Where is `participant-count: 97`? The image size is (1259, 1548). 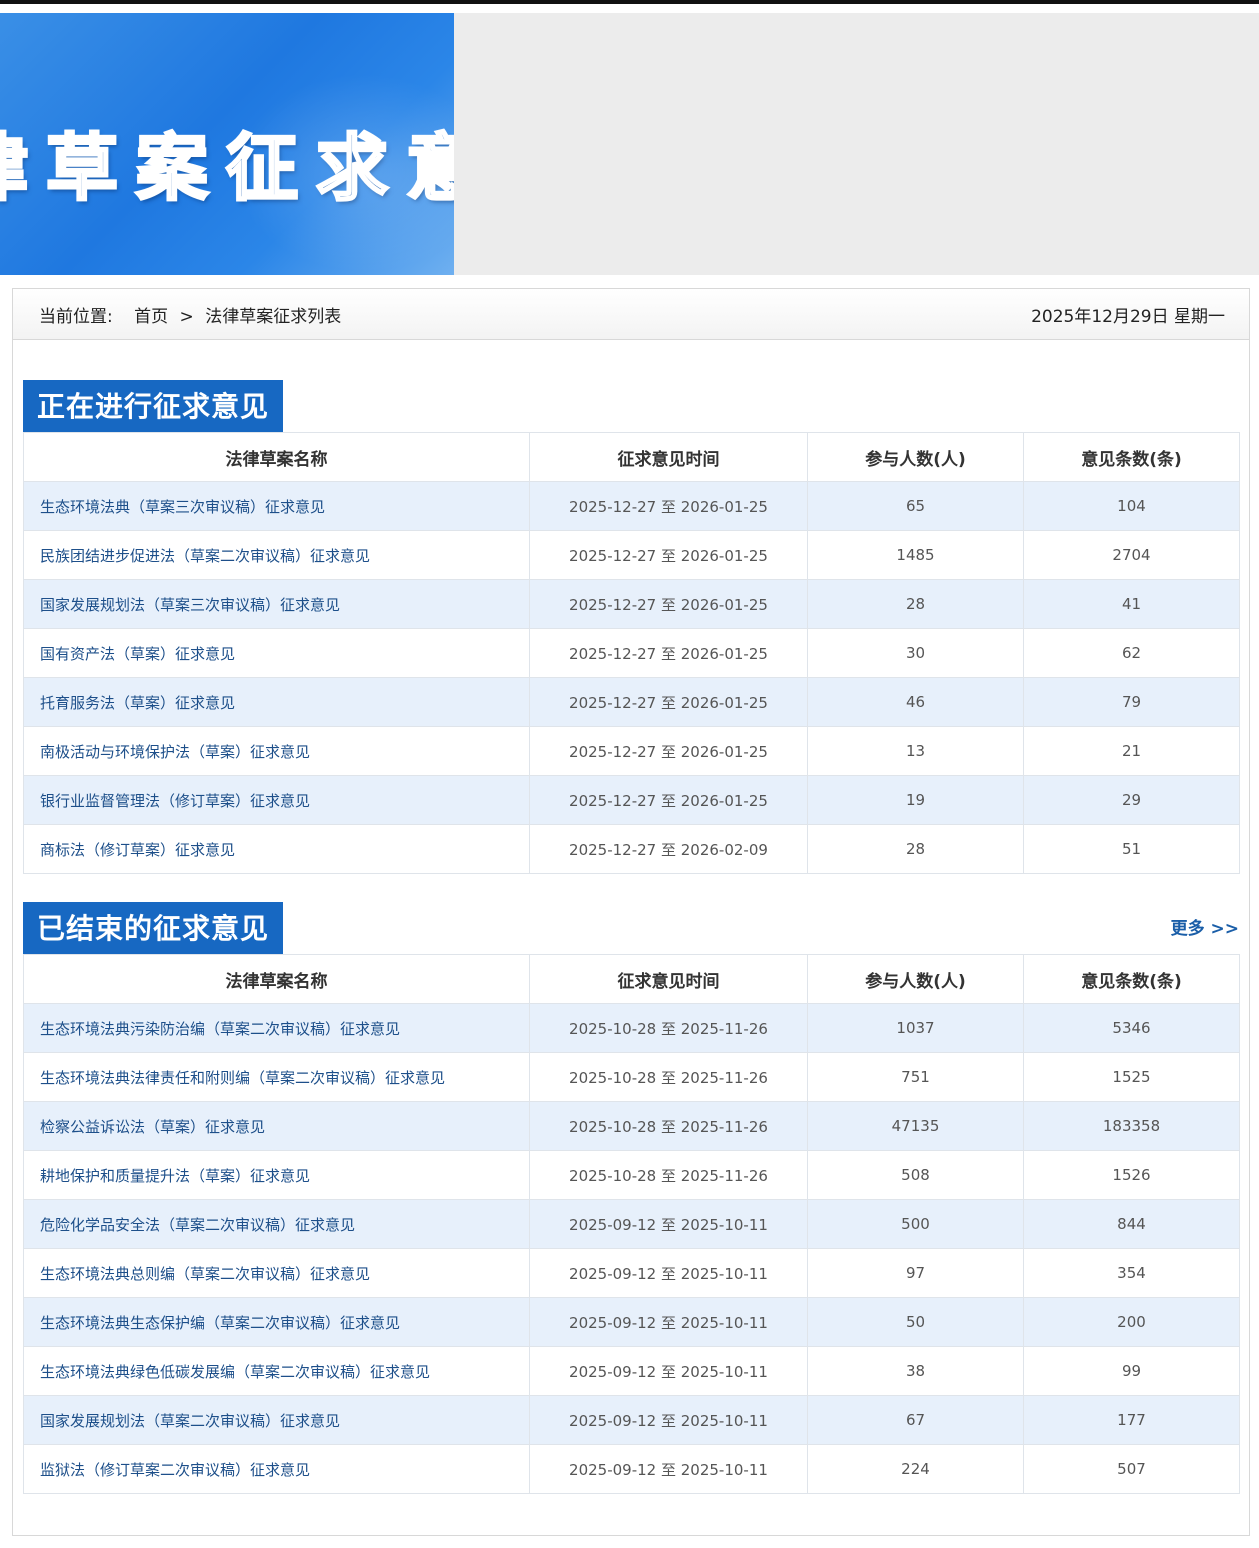 participant-count: 97 is located at coordinates (915, 1273).